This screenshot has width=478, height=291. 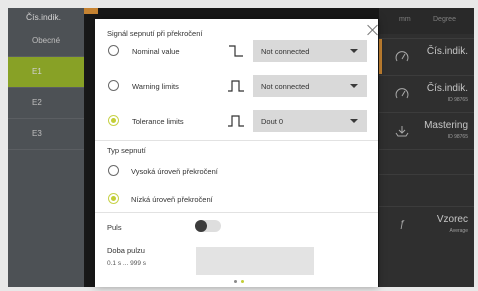 What do you see at coordinates (255, 261) in the screenshot?
I see `pulse-duration-input` at bounding box center [255, 261].